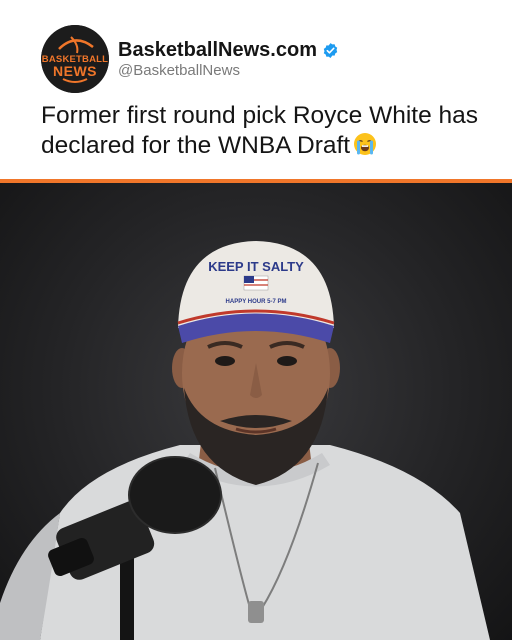 The width and height of the screenshot is (512, 640). What do you see at coordinates (179, 70) in the screenshot?
I see `account-handle: @BasketballNews` at bounding box center [179, 70].